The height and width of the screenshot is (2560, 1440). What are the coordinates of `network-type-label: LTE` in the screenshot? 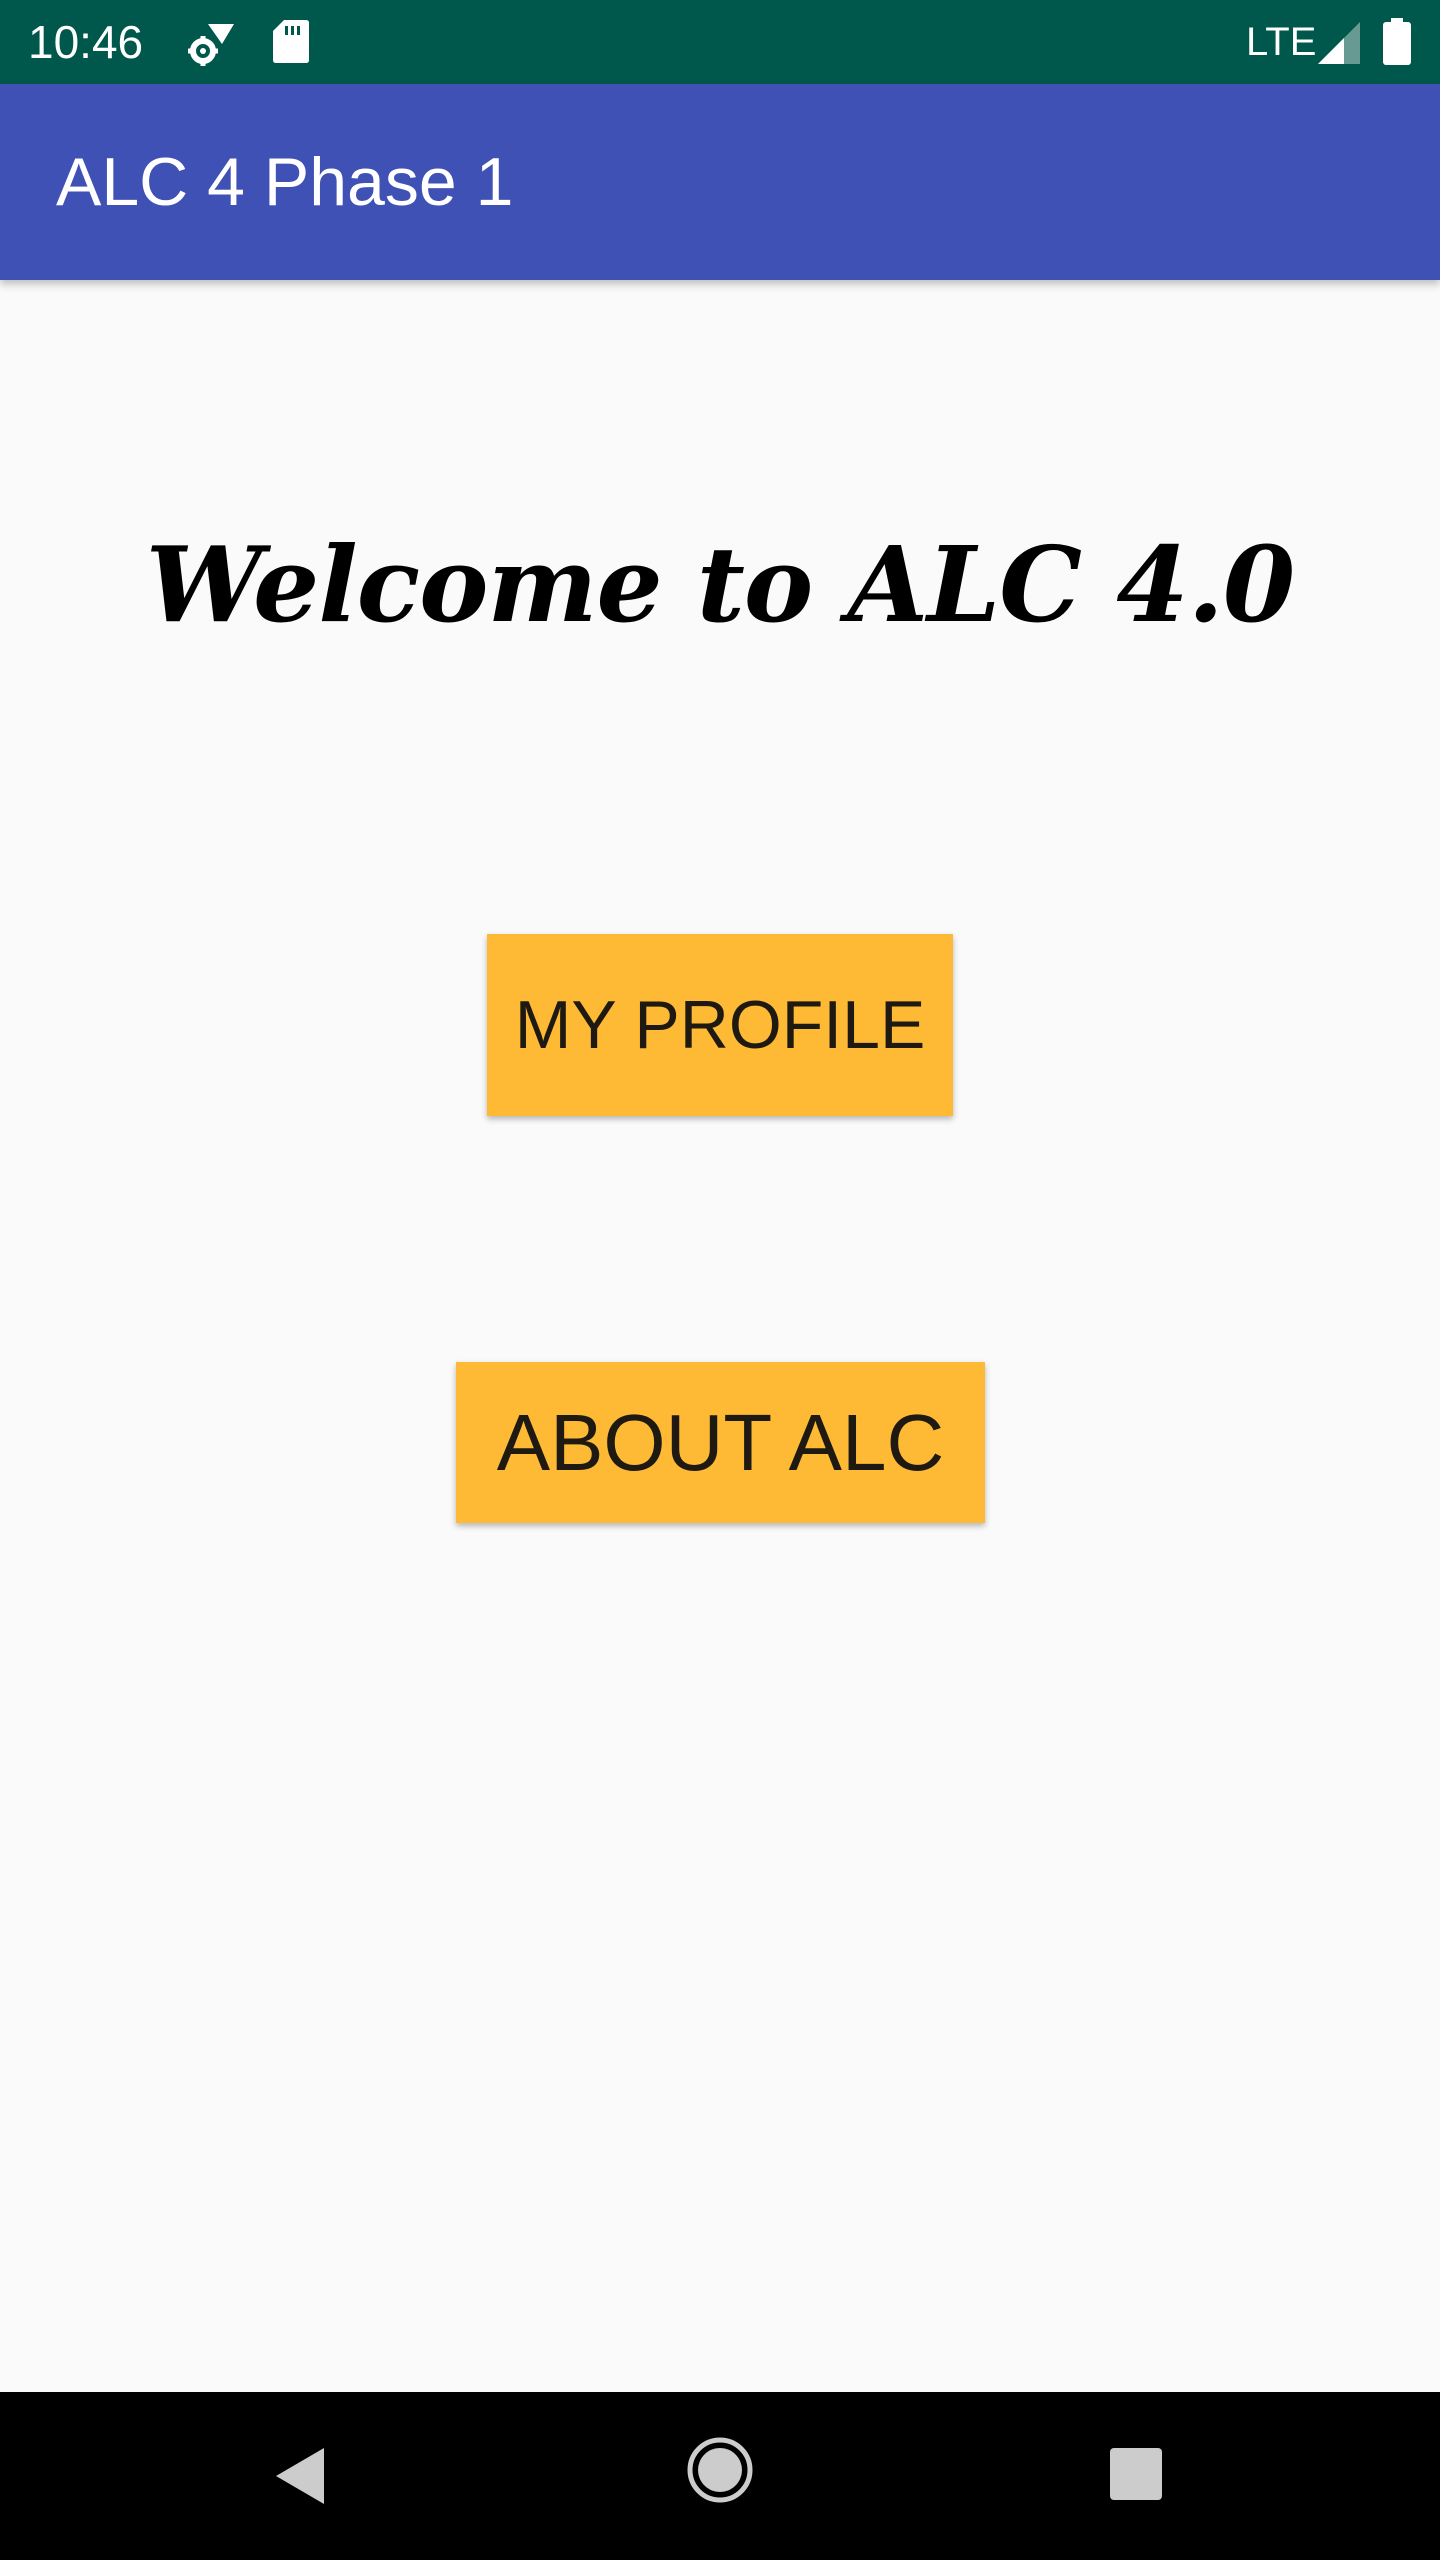 It's located at (1281, 42).